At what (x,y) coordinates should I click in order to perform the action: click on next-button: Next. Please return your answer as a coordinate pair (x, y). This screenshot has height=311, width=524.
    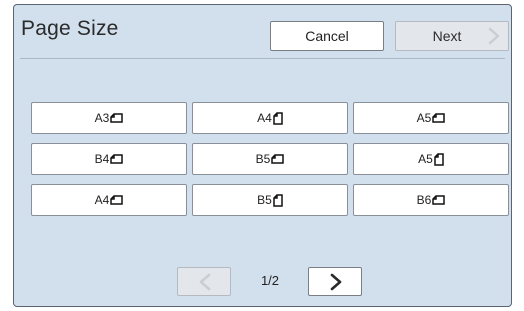
    Looking at the image, I should click on (452, 36).